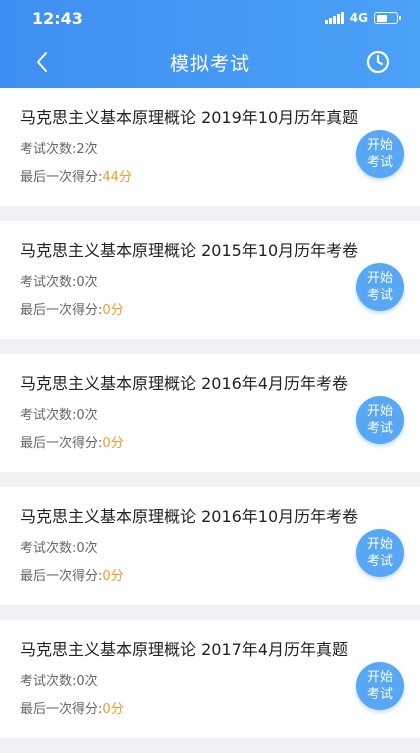 The width and height of the screenshot is (420, 753). Describe the element at coordinates (378, 62) in the screenshot. I see `clock-icon` at that location.